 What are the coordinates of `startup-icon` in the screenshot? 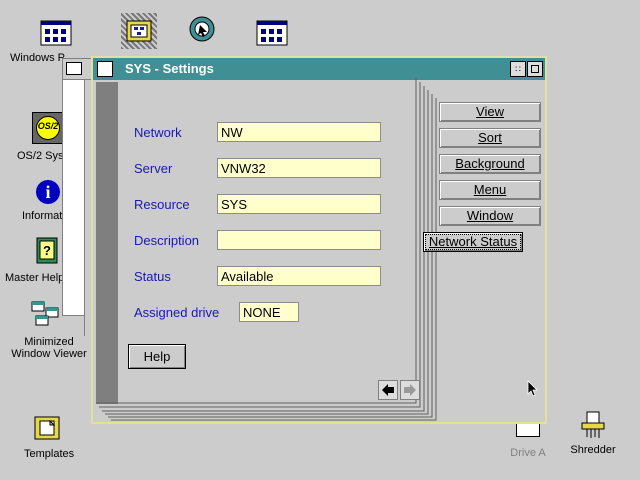 It's located at (202, 29).